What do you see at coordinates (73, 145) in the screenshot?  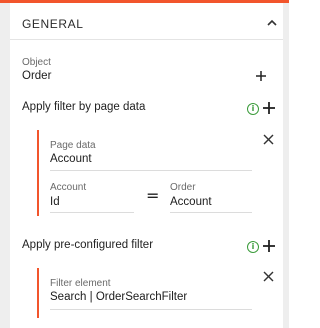 I see `page-data-label: Page data` at bounding box center [73, 145].